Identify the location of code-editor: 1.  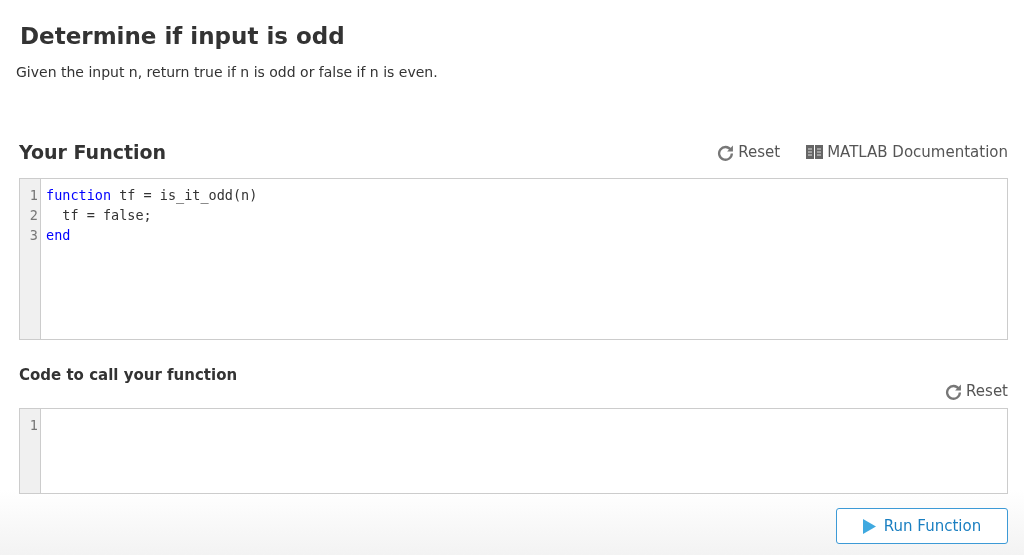
(513, 451).